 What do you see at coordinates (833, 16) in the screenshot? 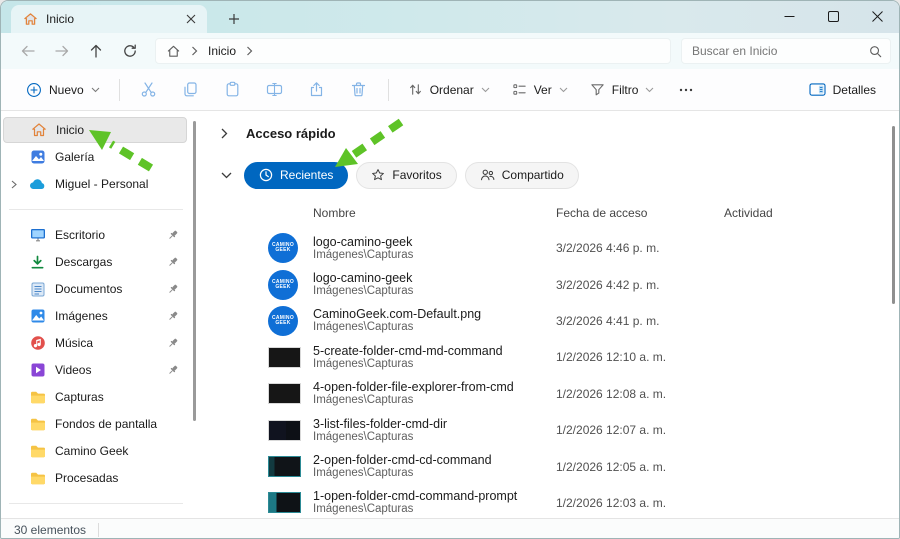
I see `maximize-button` at bounding box center [833, 16].